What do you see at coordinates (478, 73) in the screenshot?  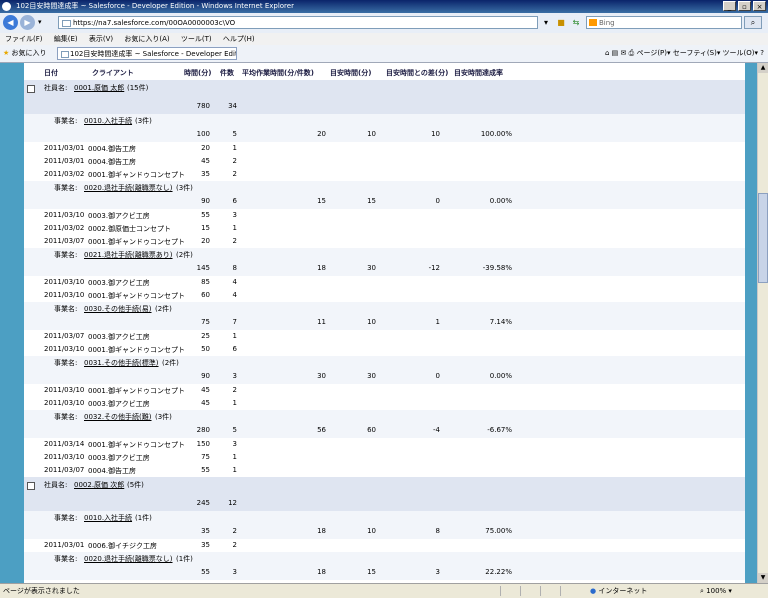 I see `col-rate: 目安時間達成率` at bounding box center [478, 73].